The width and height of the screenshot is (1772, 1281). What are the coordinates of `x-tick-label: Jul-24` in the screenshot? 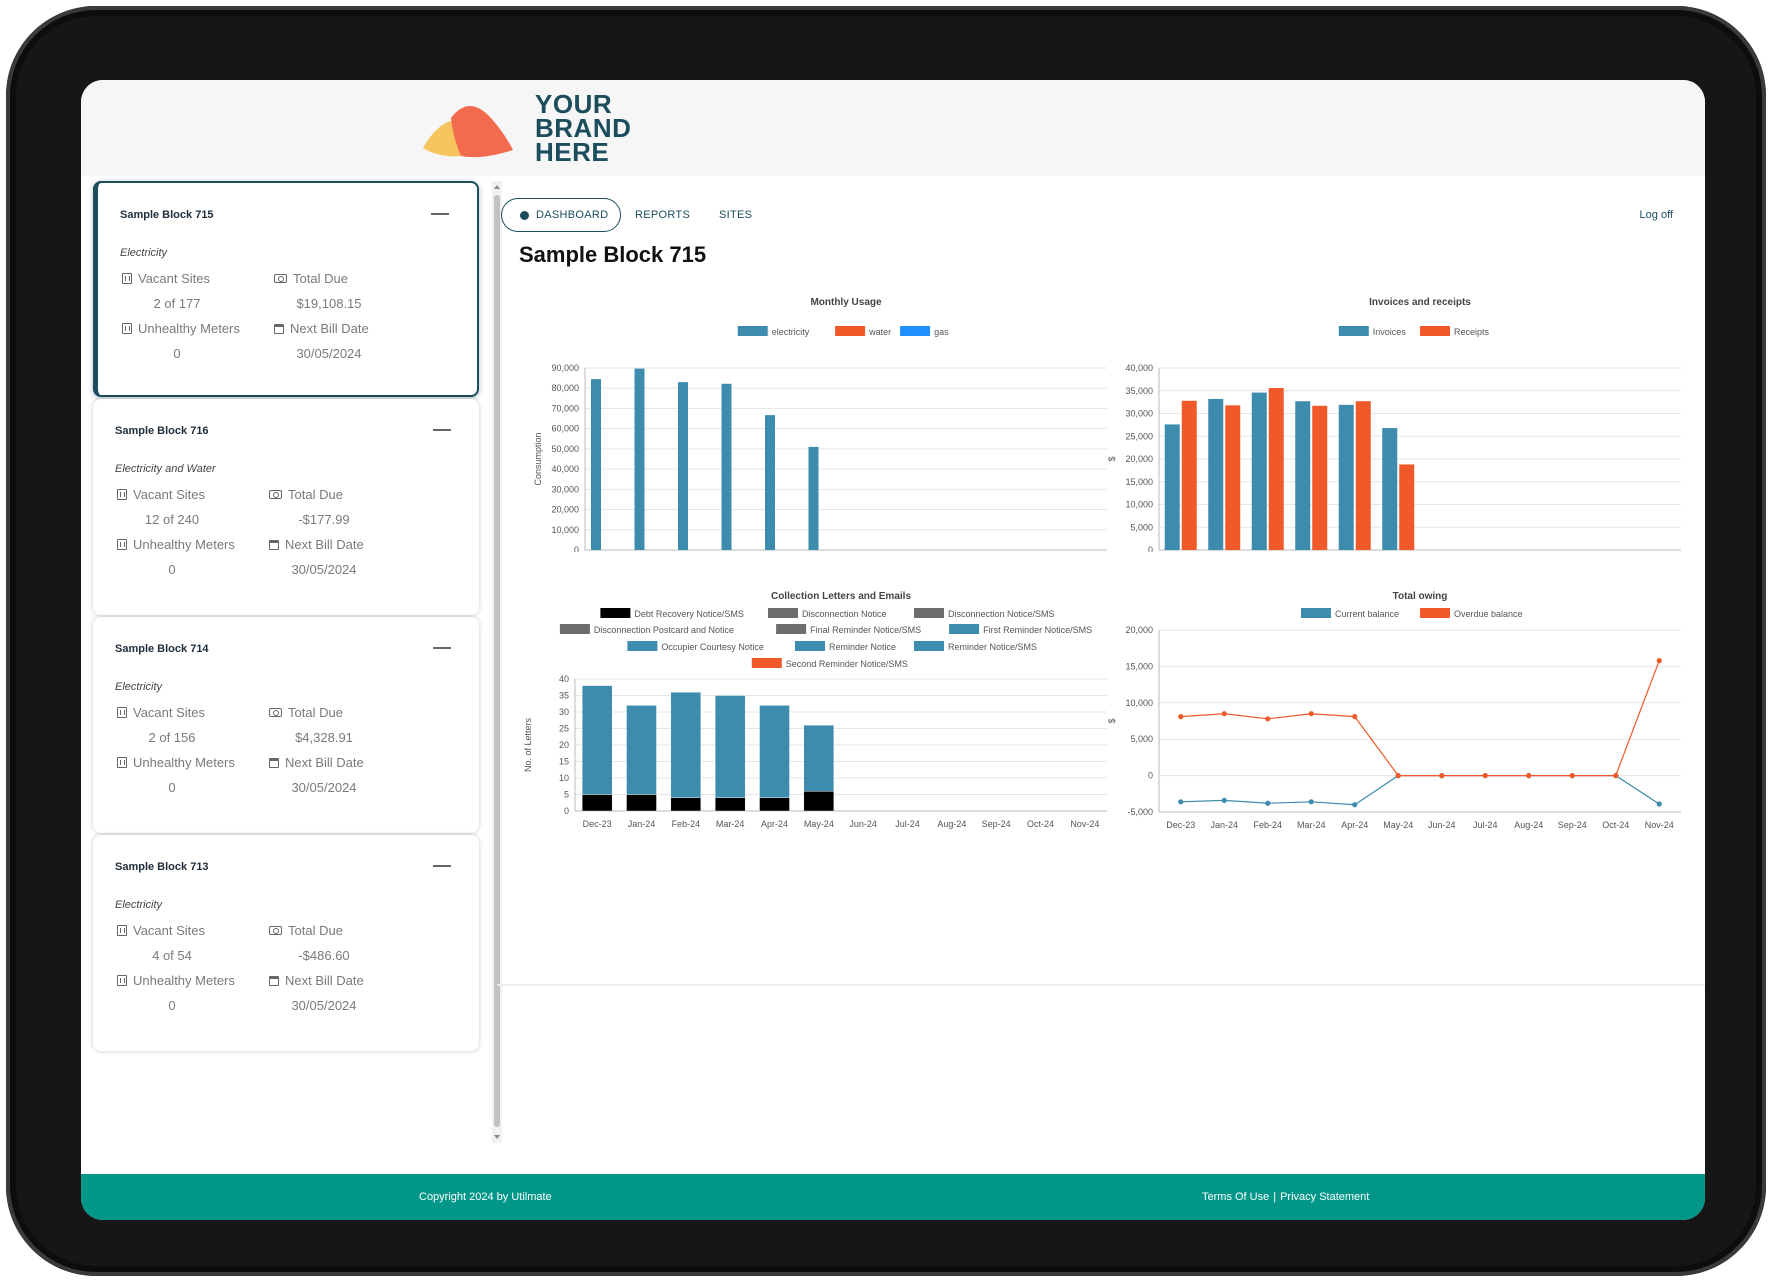 It's located at (1485, 825).